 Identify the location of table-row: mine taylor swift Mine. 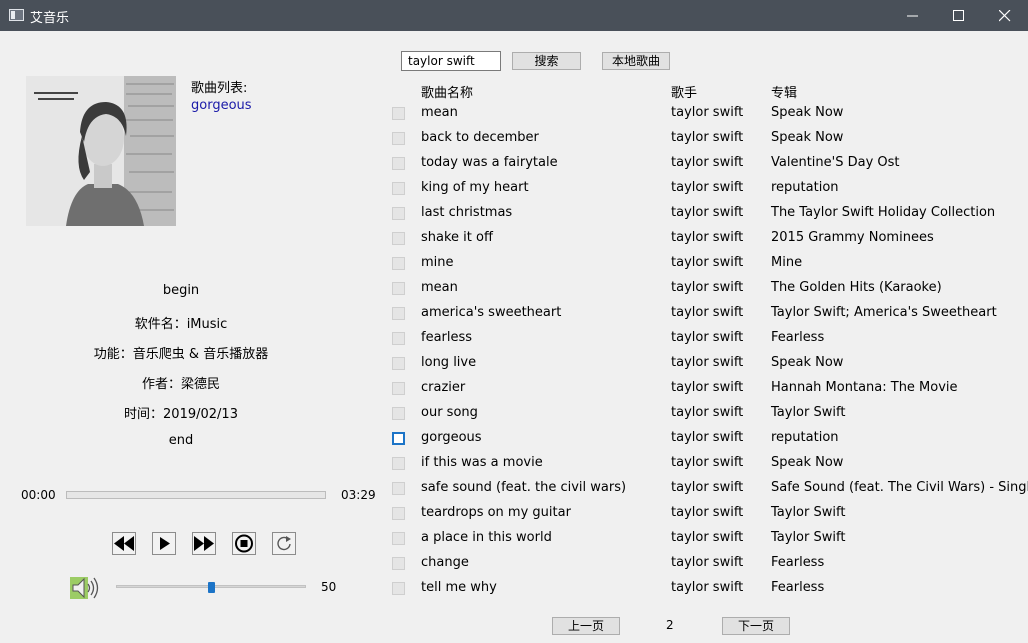
(708, 264).